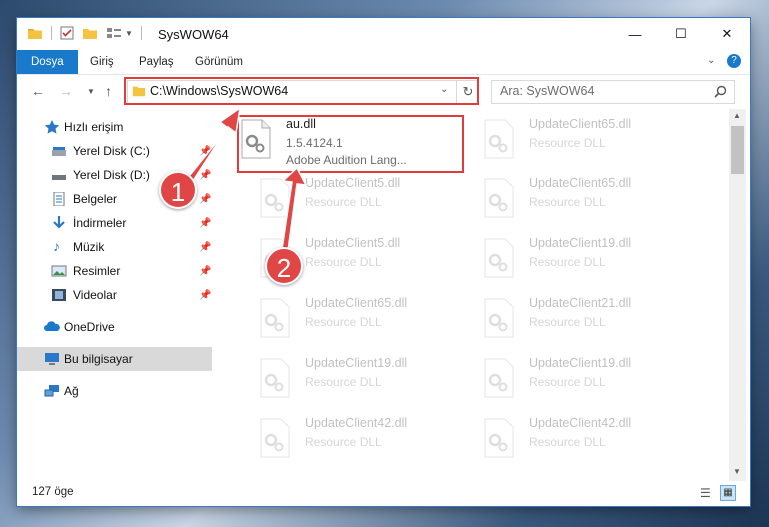 This screenshot has width=769, height=527. Describe the element at coordinates (284, 266) in the screenshot. I see `step-badge-2: 2` at that location.